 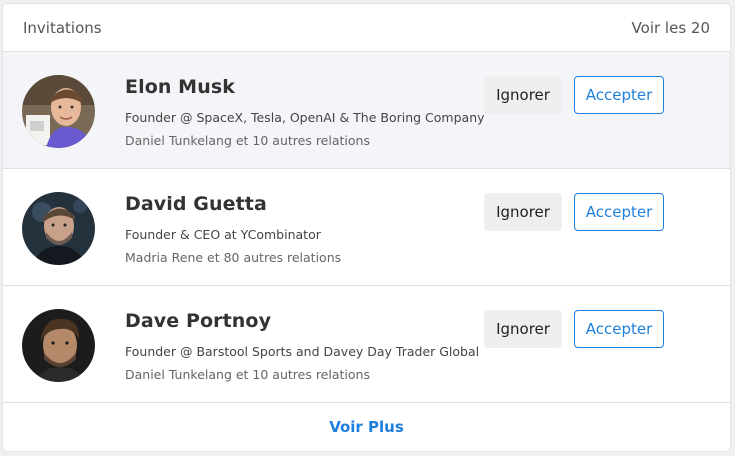 What do you see at coordinates (671, 28) in the screenshot?
I see `see-all-link: Voir les 20` at bounding box center [671, 28].